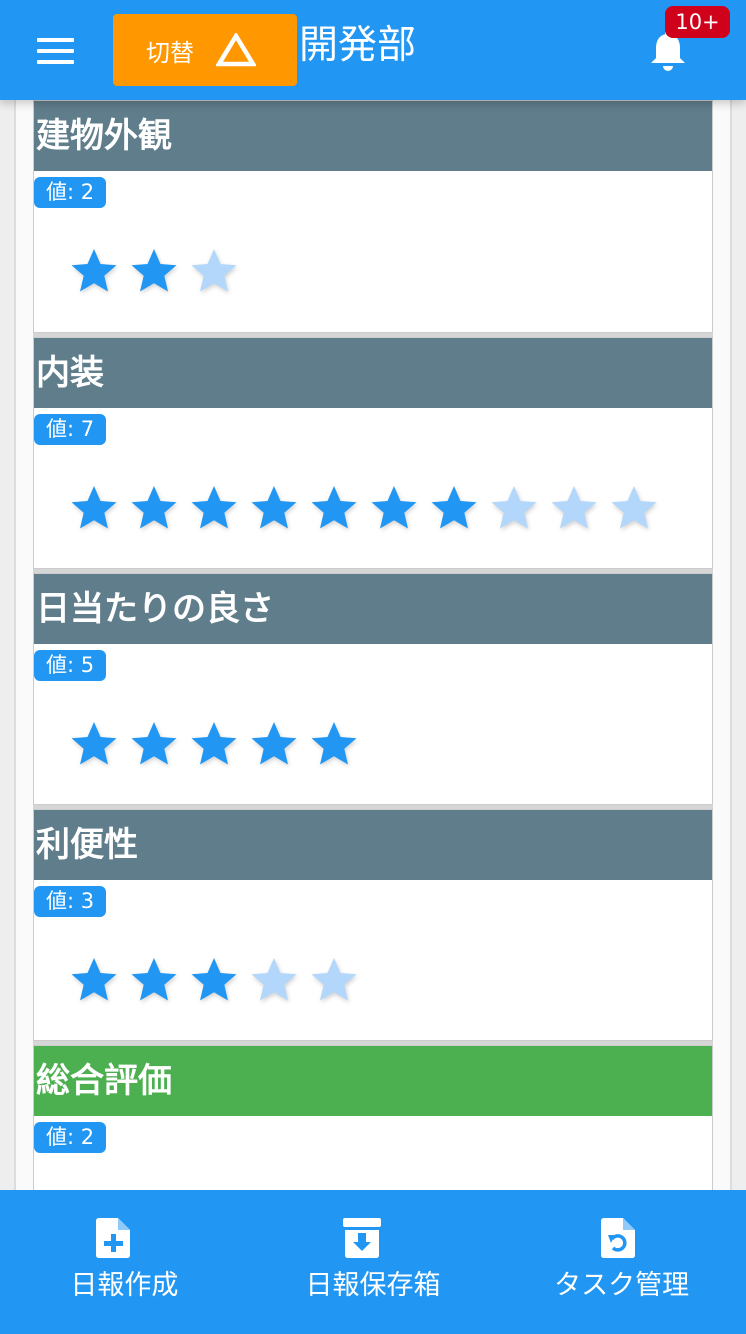 This screenshot has width=746, height=1334. I want to click on rating-section-overall: 総合評価 値: 2, so click(373, 1125).